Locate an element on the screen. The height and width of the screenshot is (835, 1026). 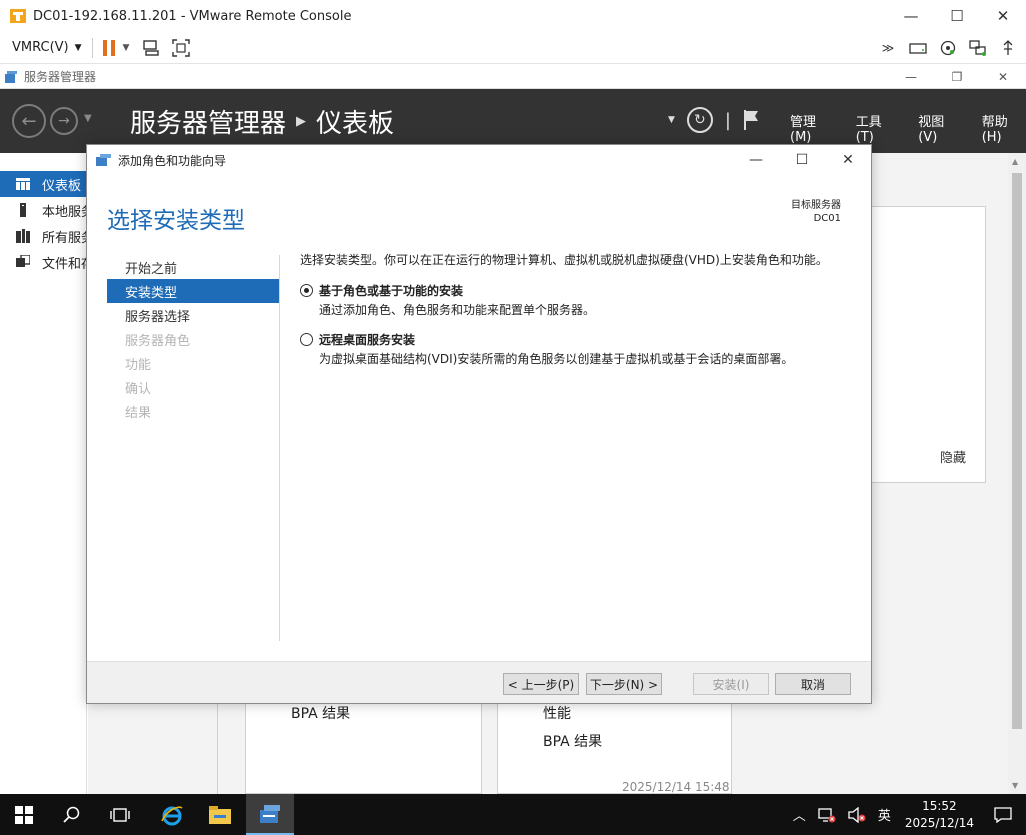
close-button: ✕ is located at coordinates (1003, 16).